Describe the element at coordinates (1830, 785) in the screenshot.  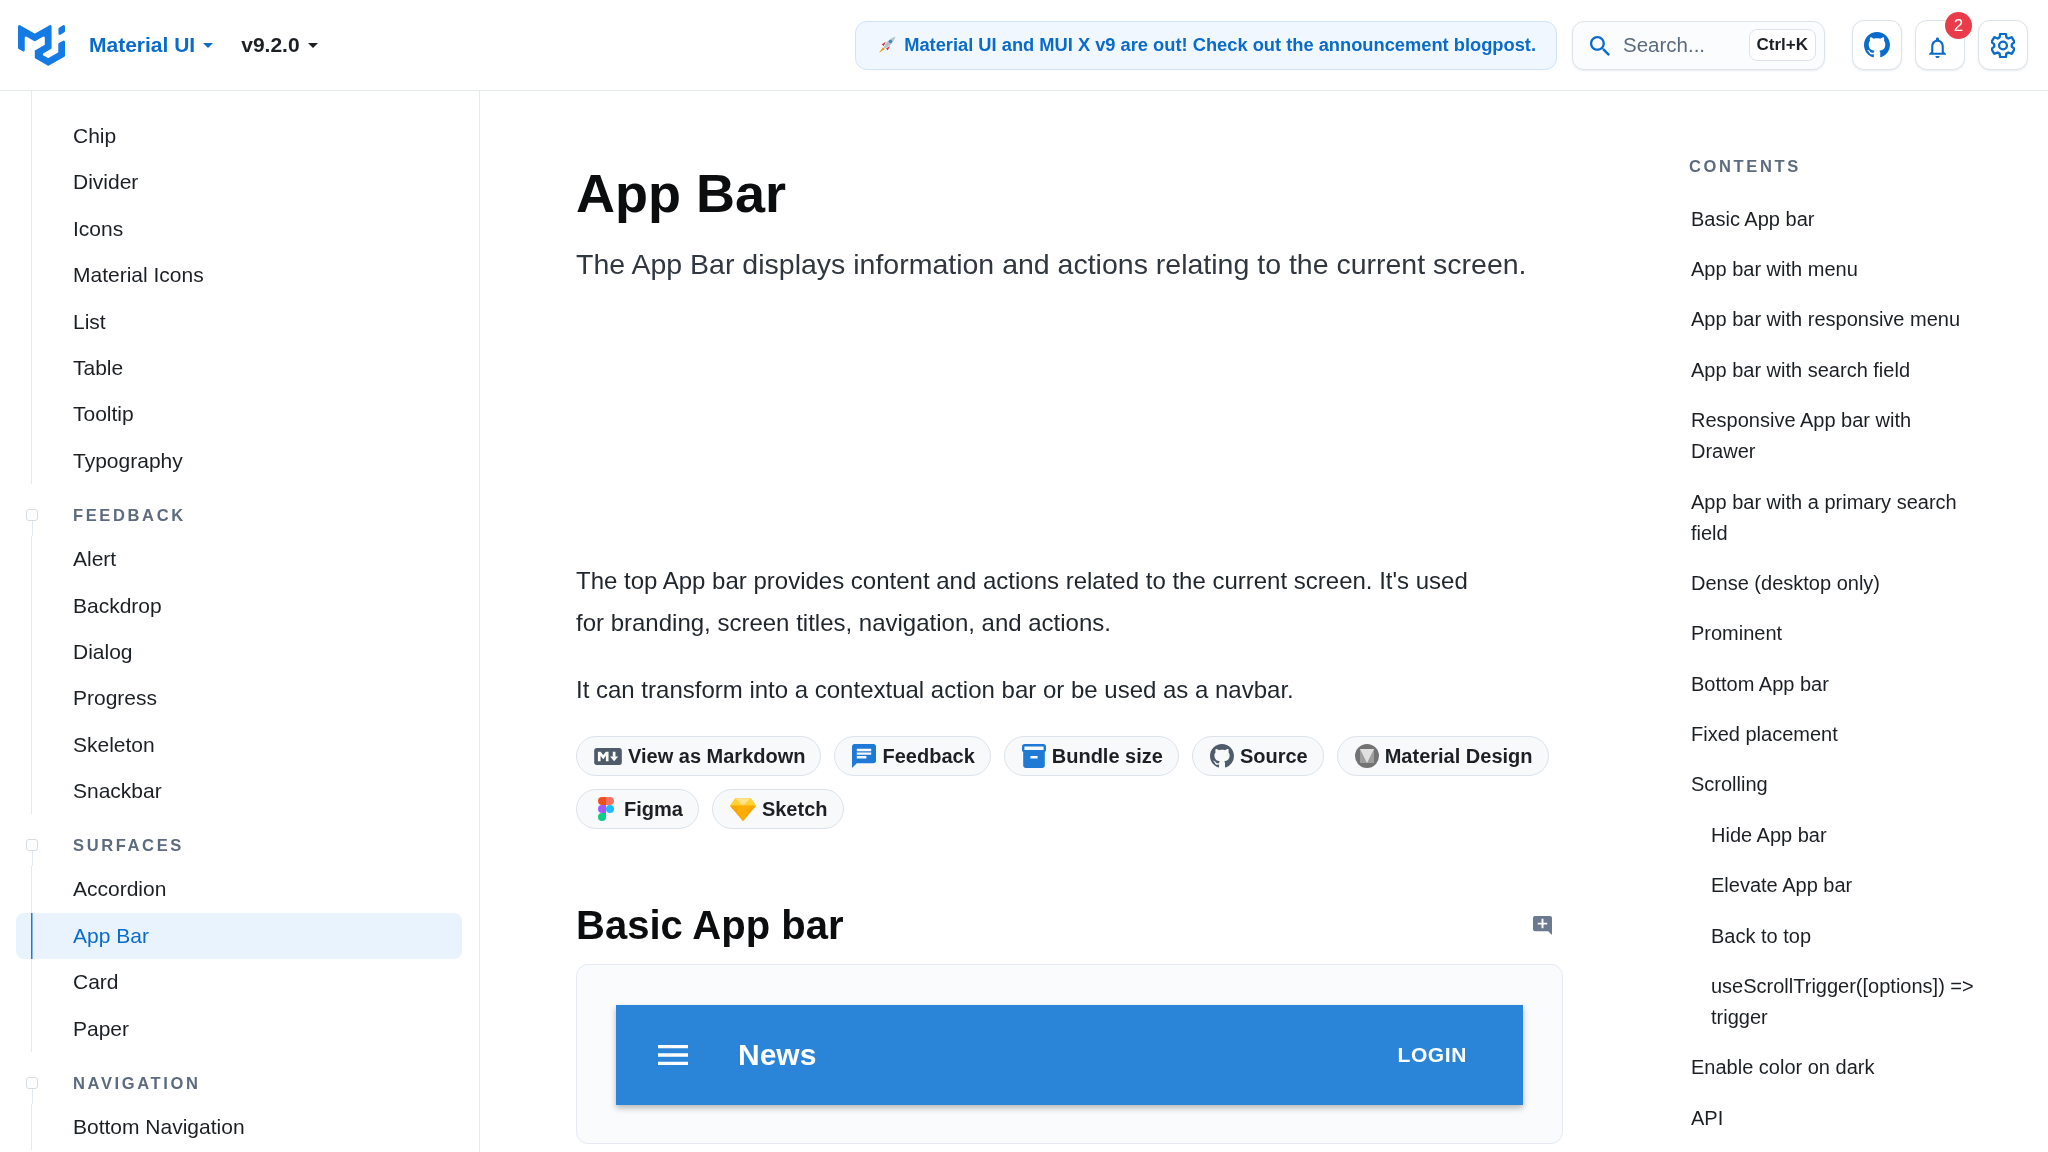
I see `toc-link: Scrolling` at that location.